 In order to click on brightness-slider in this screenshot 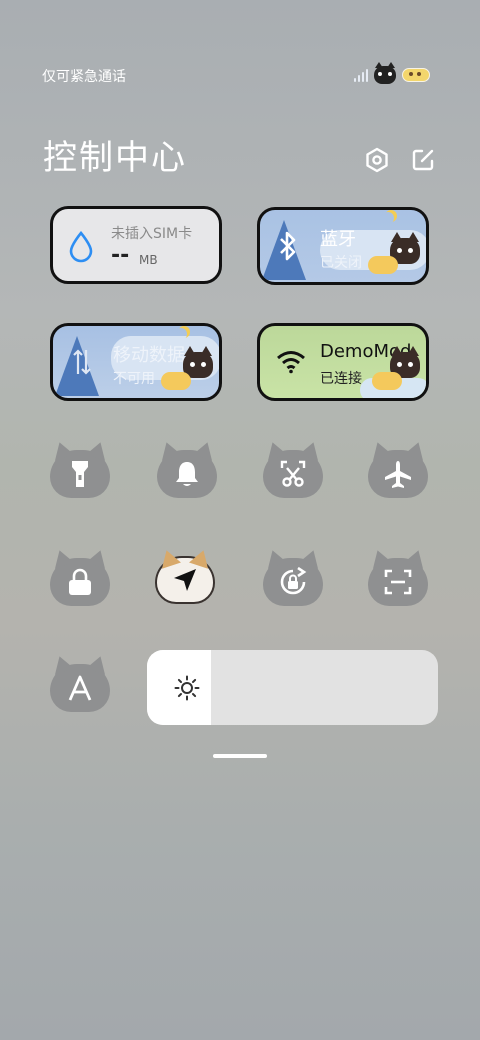, I will do `click(292, 687)`.